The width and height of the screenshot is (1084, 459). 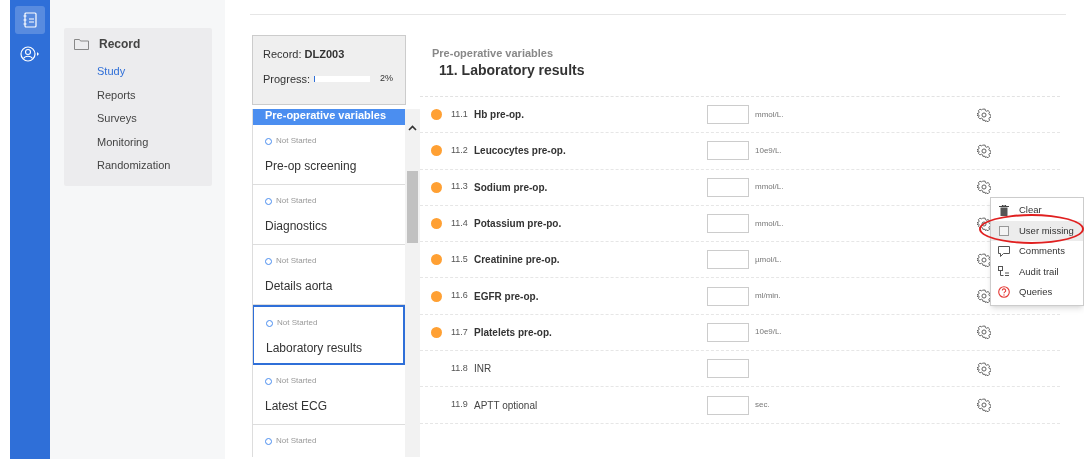 I want to click on form-title: 11. Laboratory results, so click(x=512, y=70).